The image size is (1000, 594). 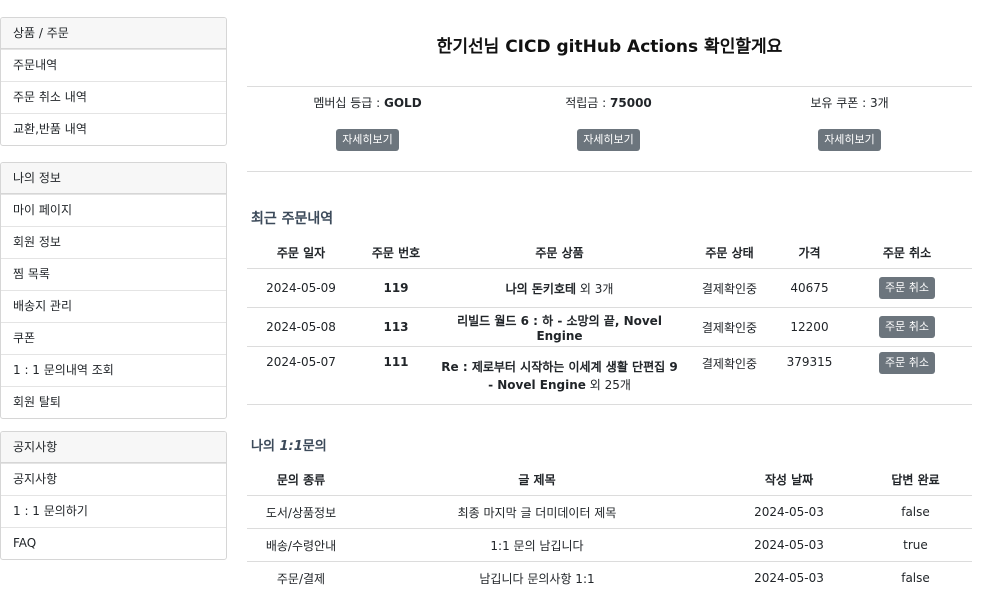 I want to click on product-count: 외 3개, so click(x=594, y=289).